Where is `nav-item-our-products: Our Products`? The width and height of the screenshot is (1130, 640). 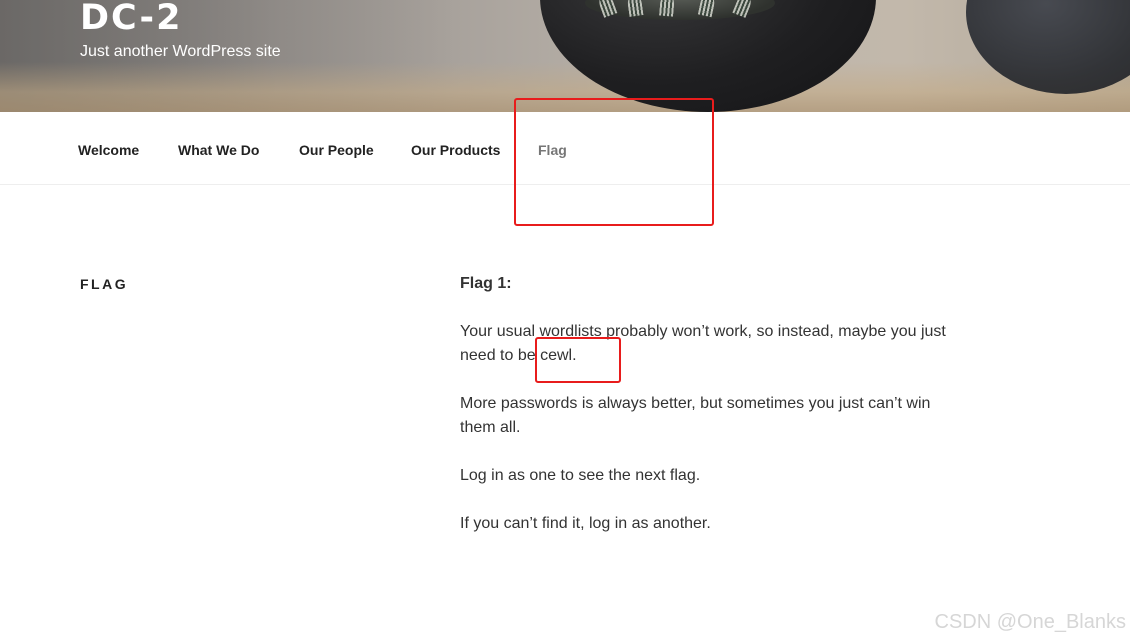 nav-item-our-products: Our Products is located at coordinates (455, 150).